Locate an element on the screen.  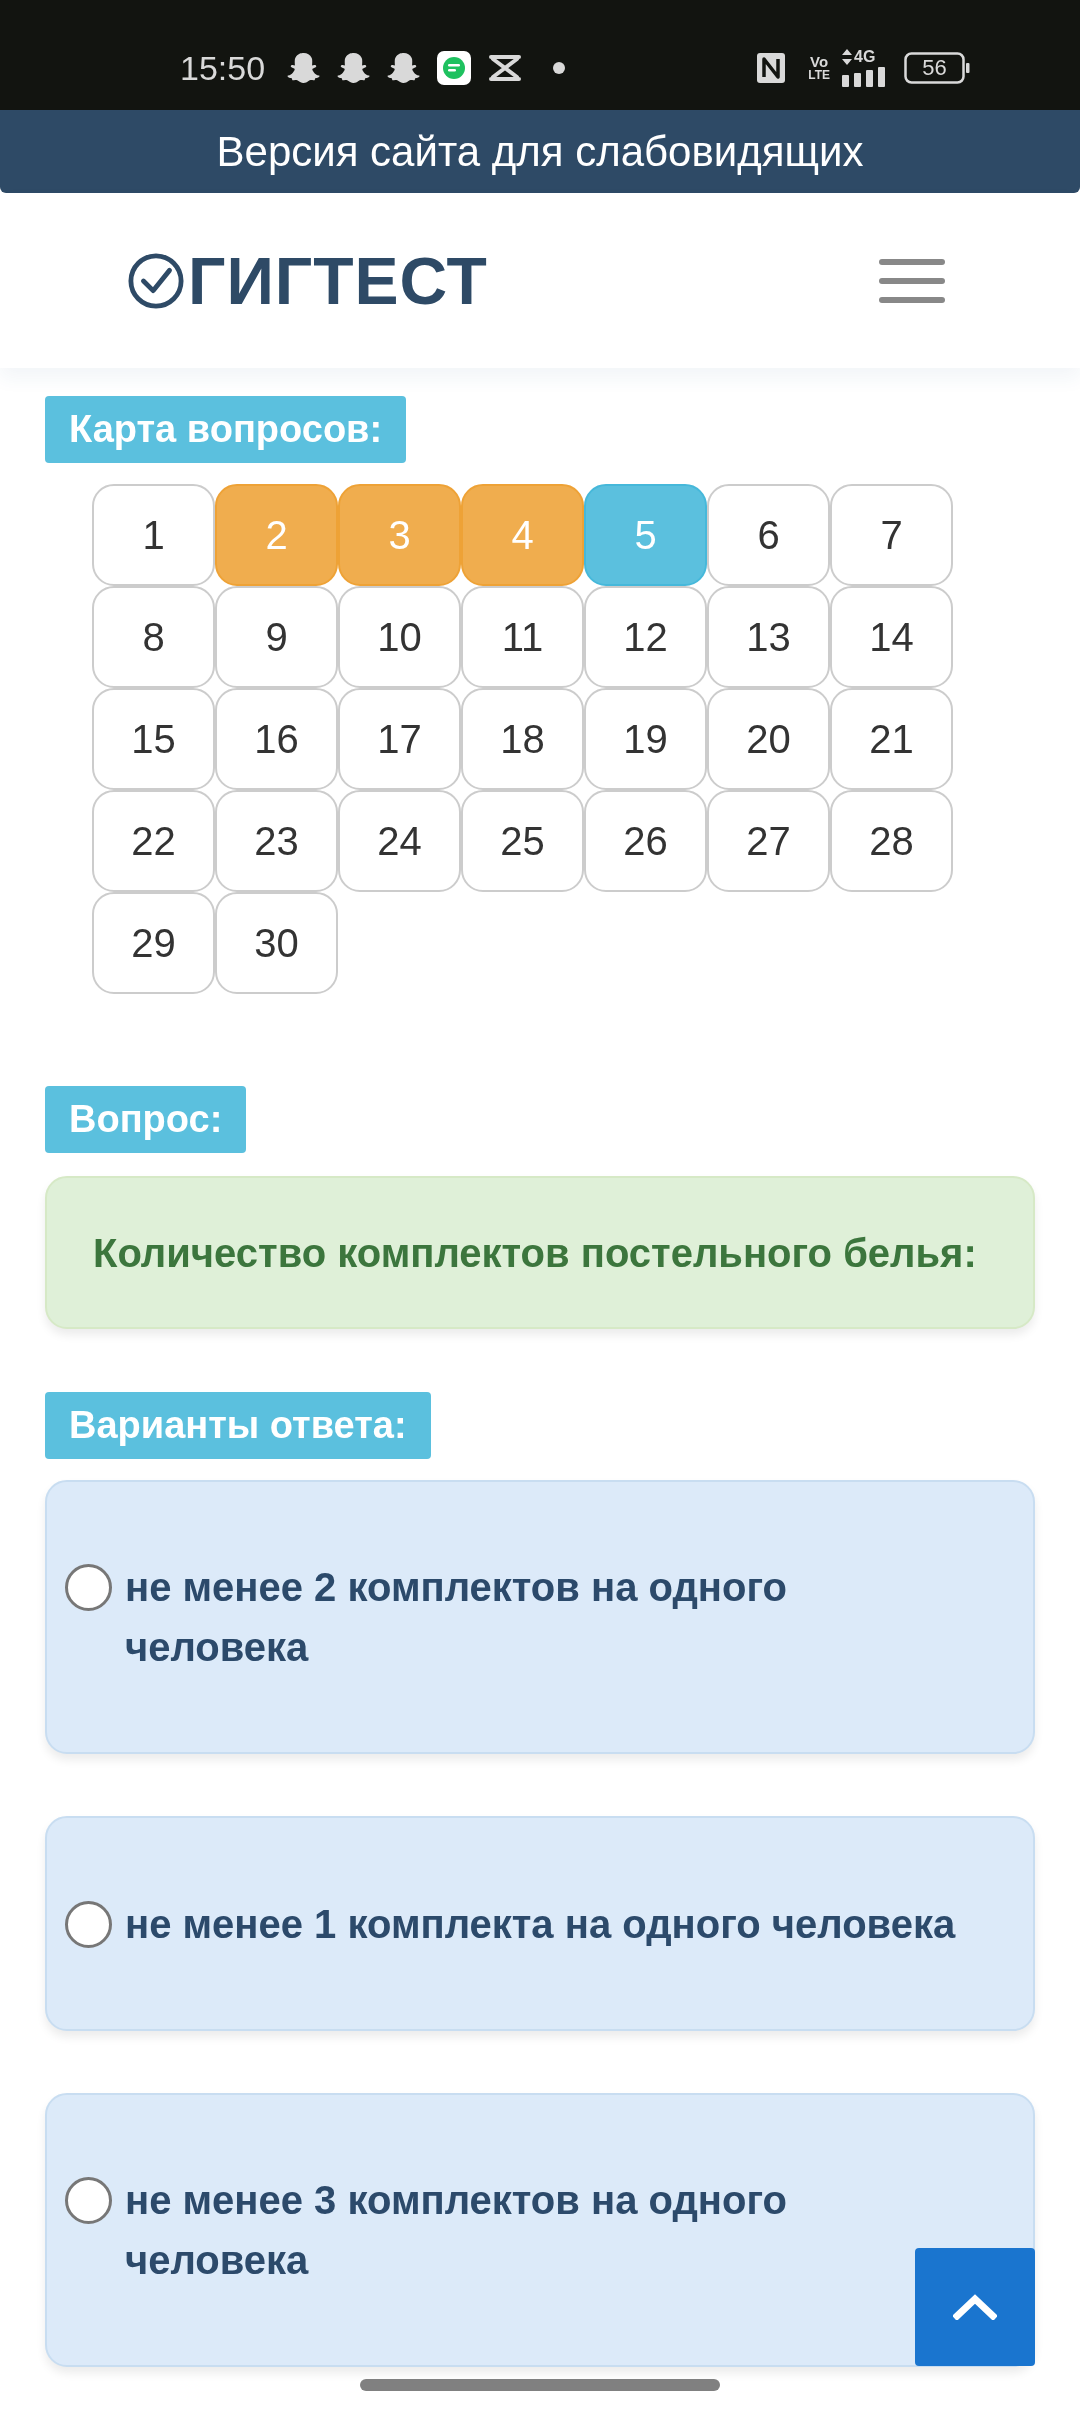
question-number: 21 is located at coordinates (891, 739).